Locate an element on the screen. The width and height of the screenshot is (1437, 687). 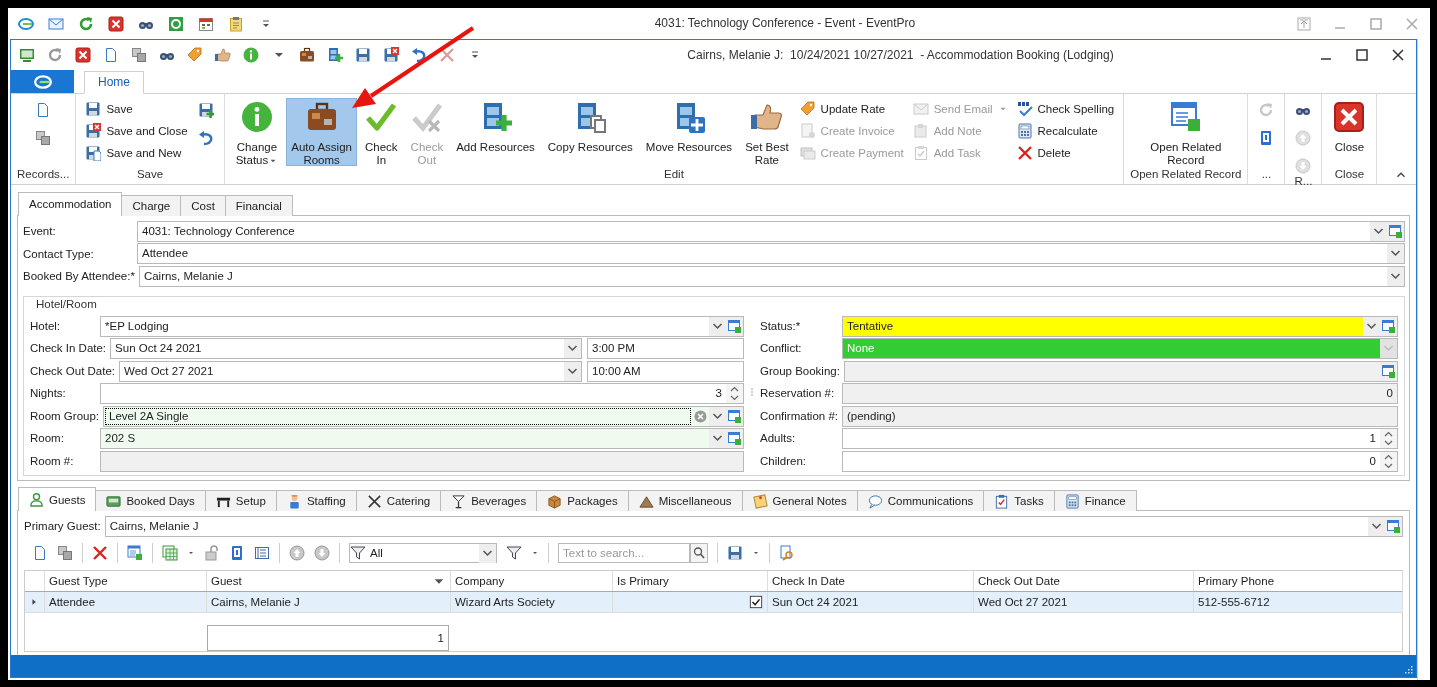
filter-dropdown: All is located at coordinates (423, 553).